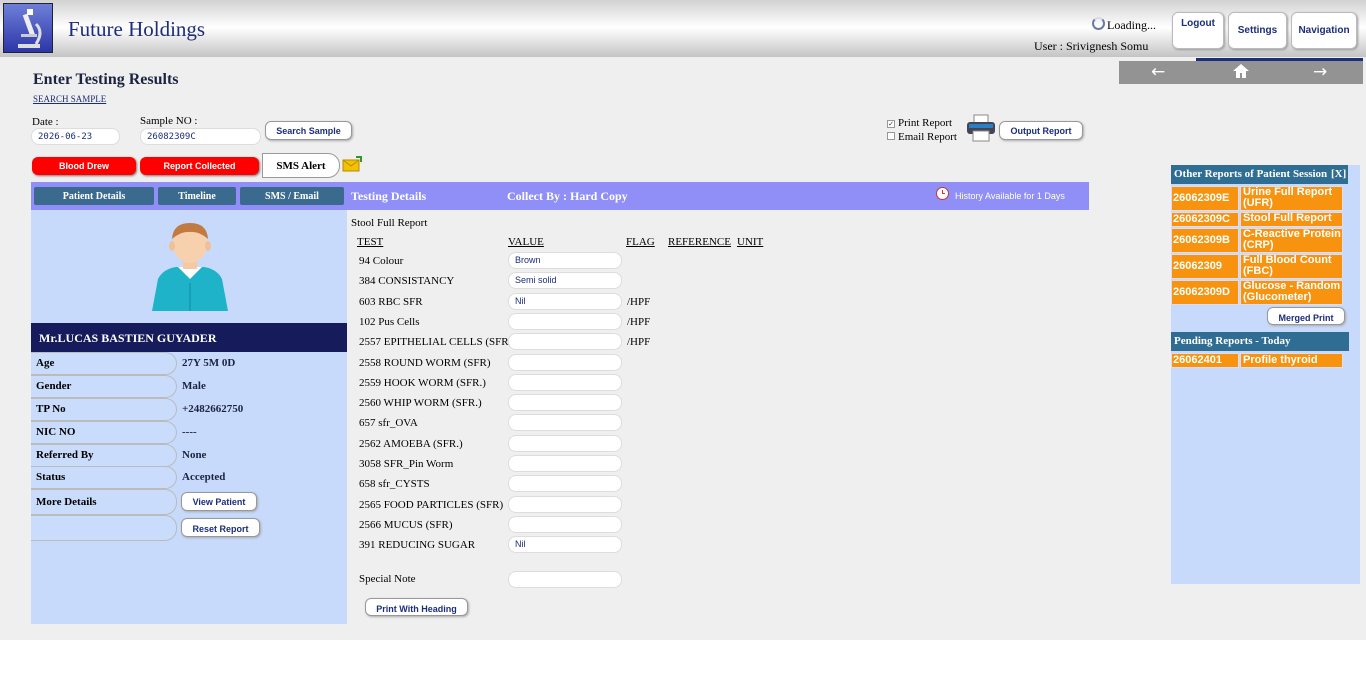 The height and width of the screenshot is (678, 1366). I want to click on blood-drew-button: Blood Drew, so click(84, 166).